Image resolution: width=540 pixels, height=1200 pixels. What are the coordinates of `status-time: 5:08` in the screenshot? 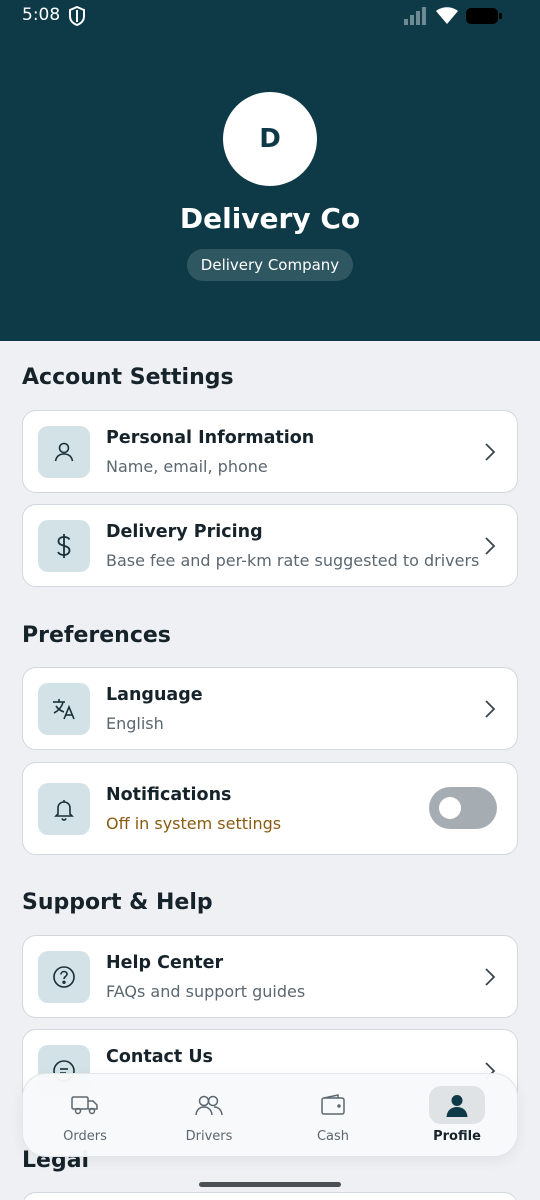 It's located at (41, 15).